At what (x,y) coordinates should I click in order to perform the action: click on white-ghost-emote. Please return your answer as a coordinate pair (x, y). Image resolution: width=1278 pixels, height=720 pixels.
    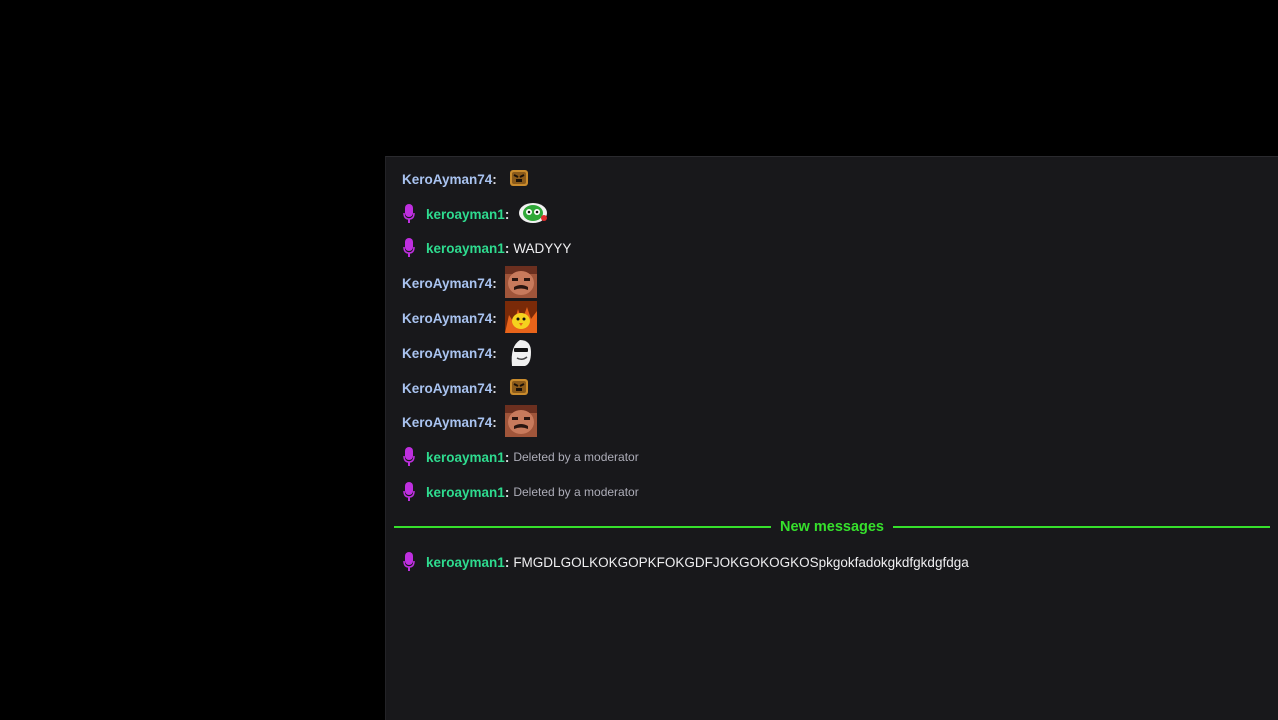
    Looking at the image, I should click on (520, 353).